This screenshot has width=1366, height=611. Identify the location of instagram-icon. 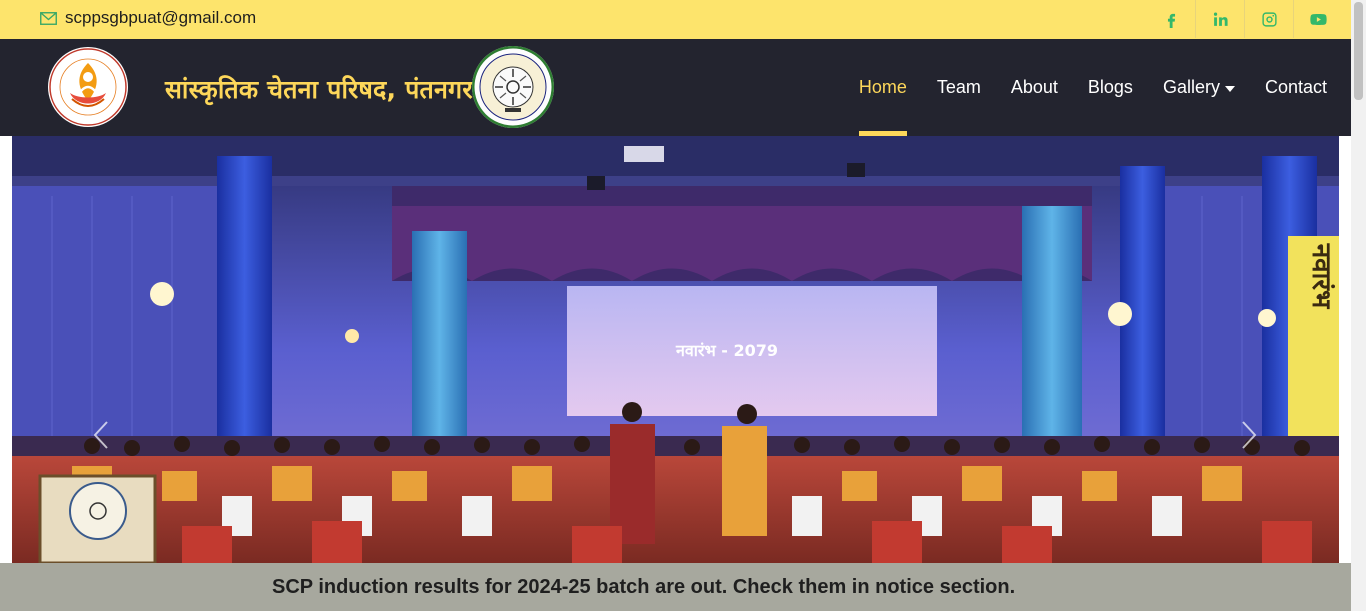
(1269, 19).